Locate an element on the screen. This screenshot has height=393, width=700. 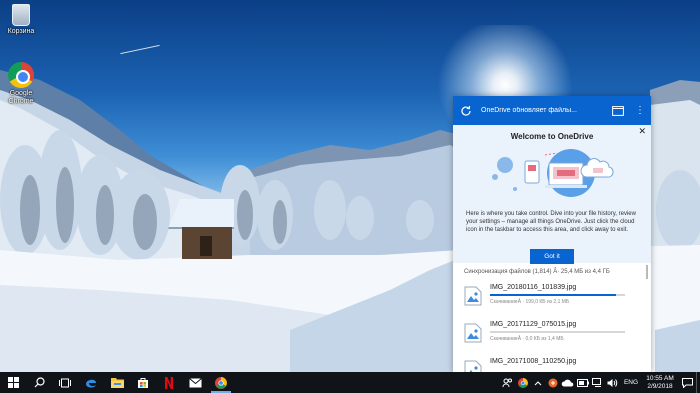
file-name: IMG_20171008_110250.jpg is located at coordinates (533, 361).